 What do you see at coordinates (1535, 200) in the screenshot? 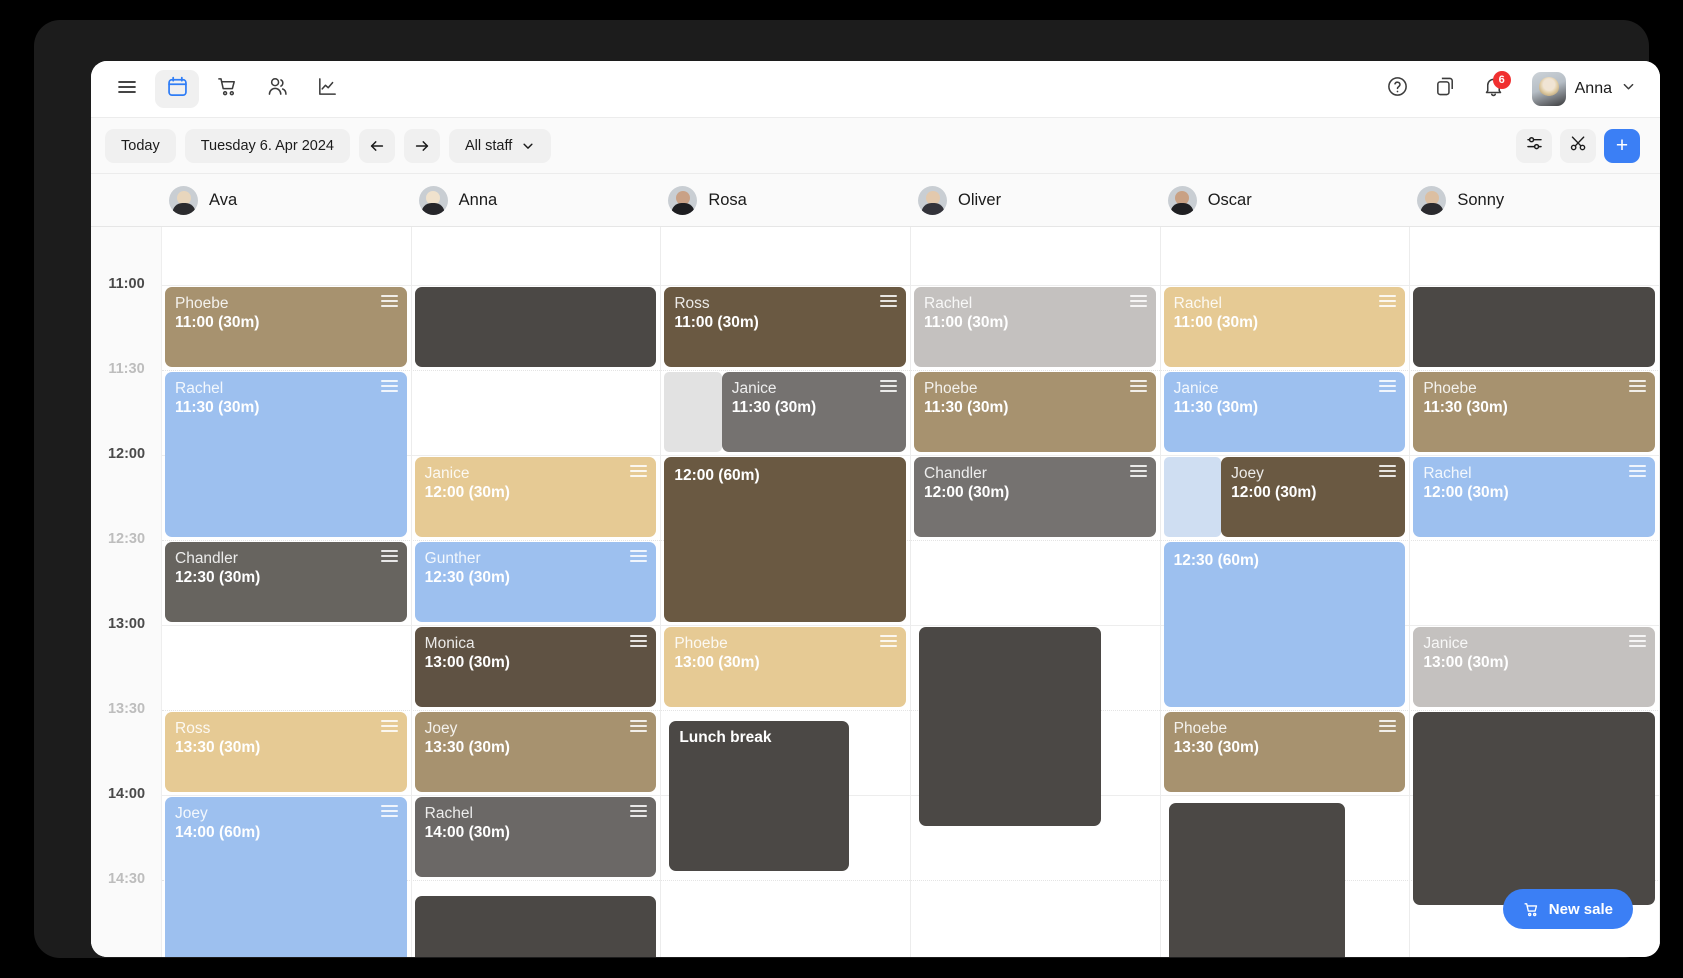
I see `staff-column-header-sonny: Sonny` at bounding box center [1535, 200].